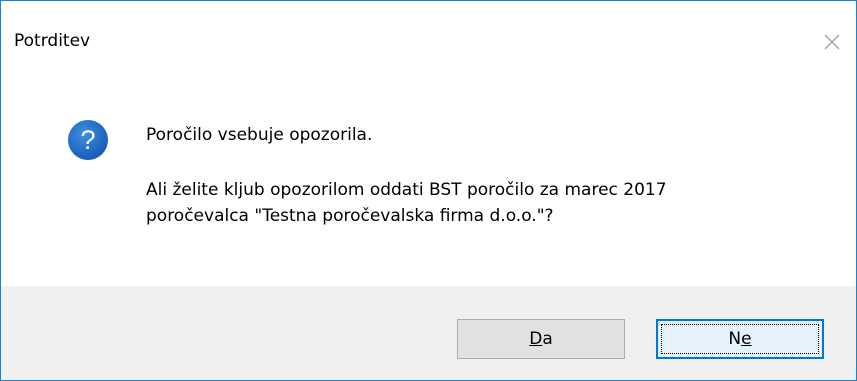 The height and width of the screenshot is (381, 857). Describe the element at coordinates (735, 339) in the screenshot. I see `no-button-label: N` at that location.